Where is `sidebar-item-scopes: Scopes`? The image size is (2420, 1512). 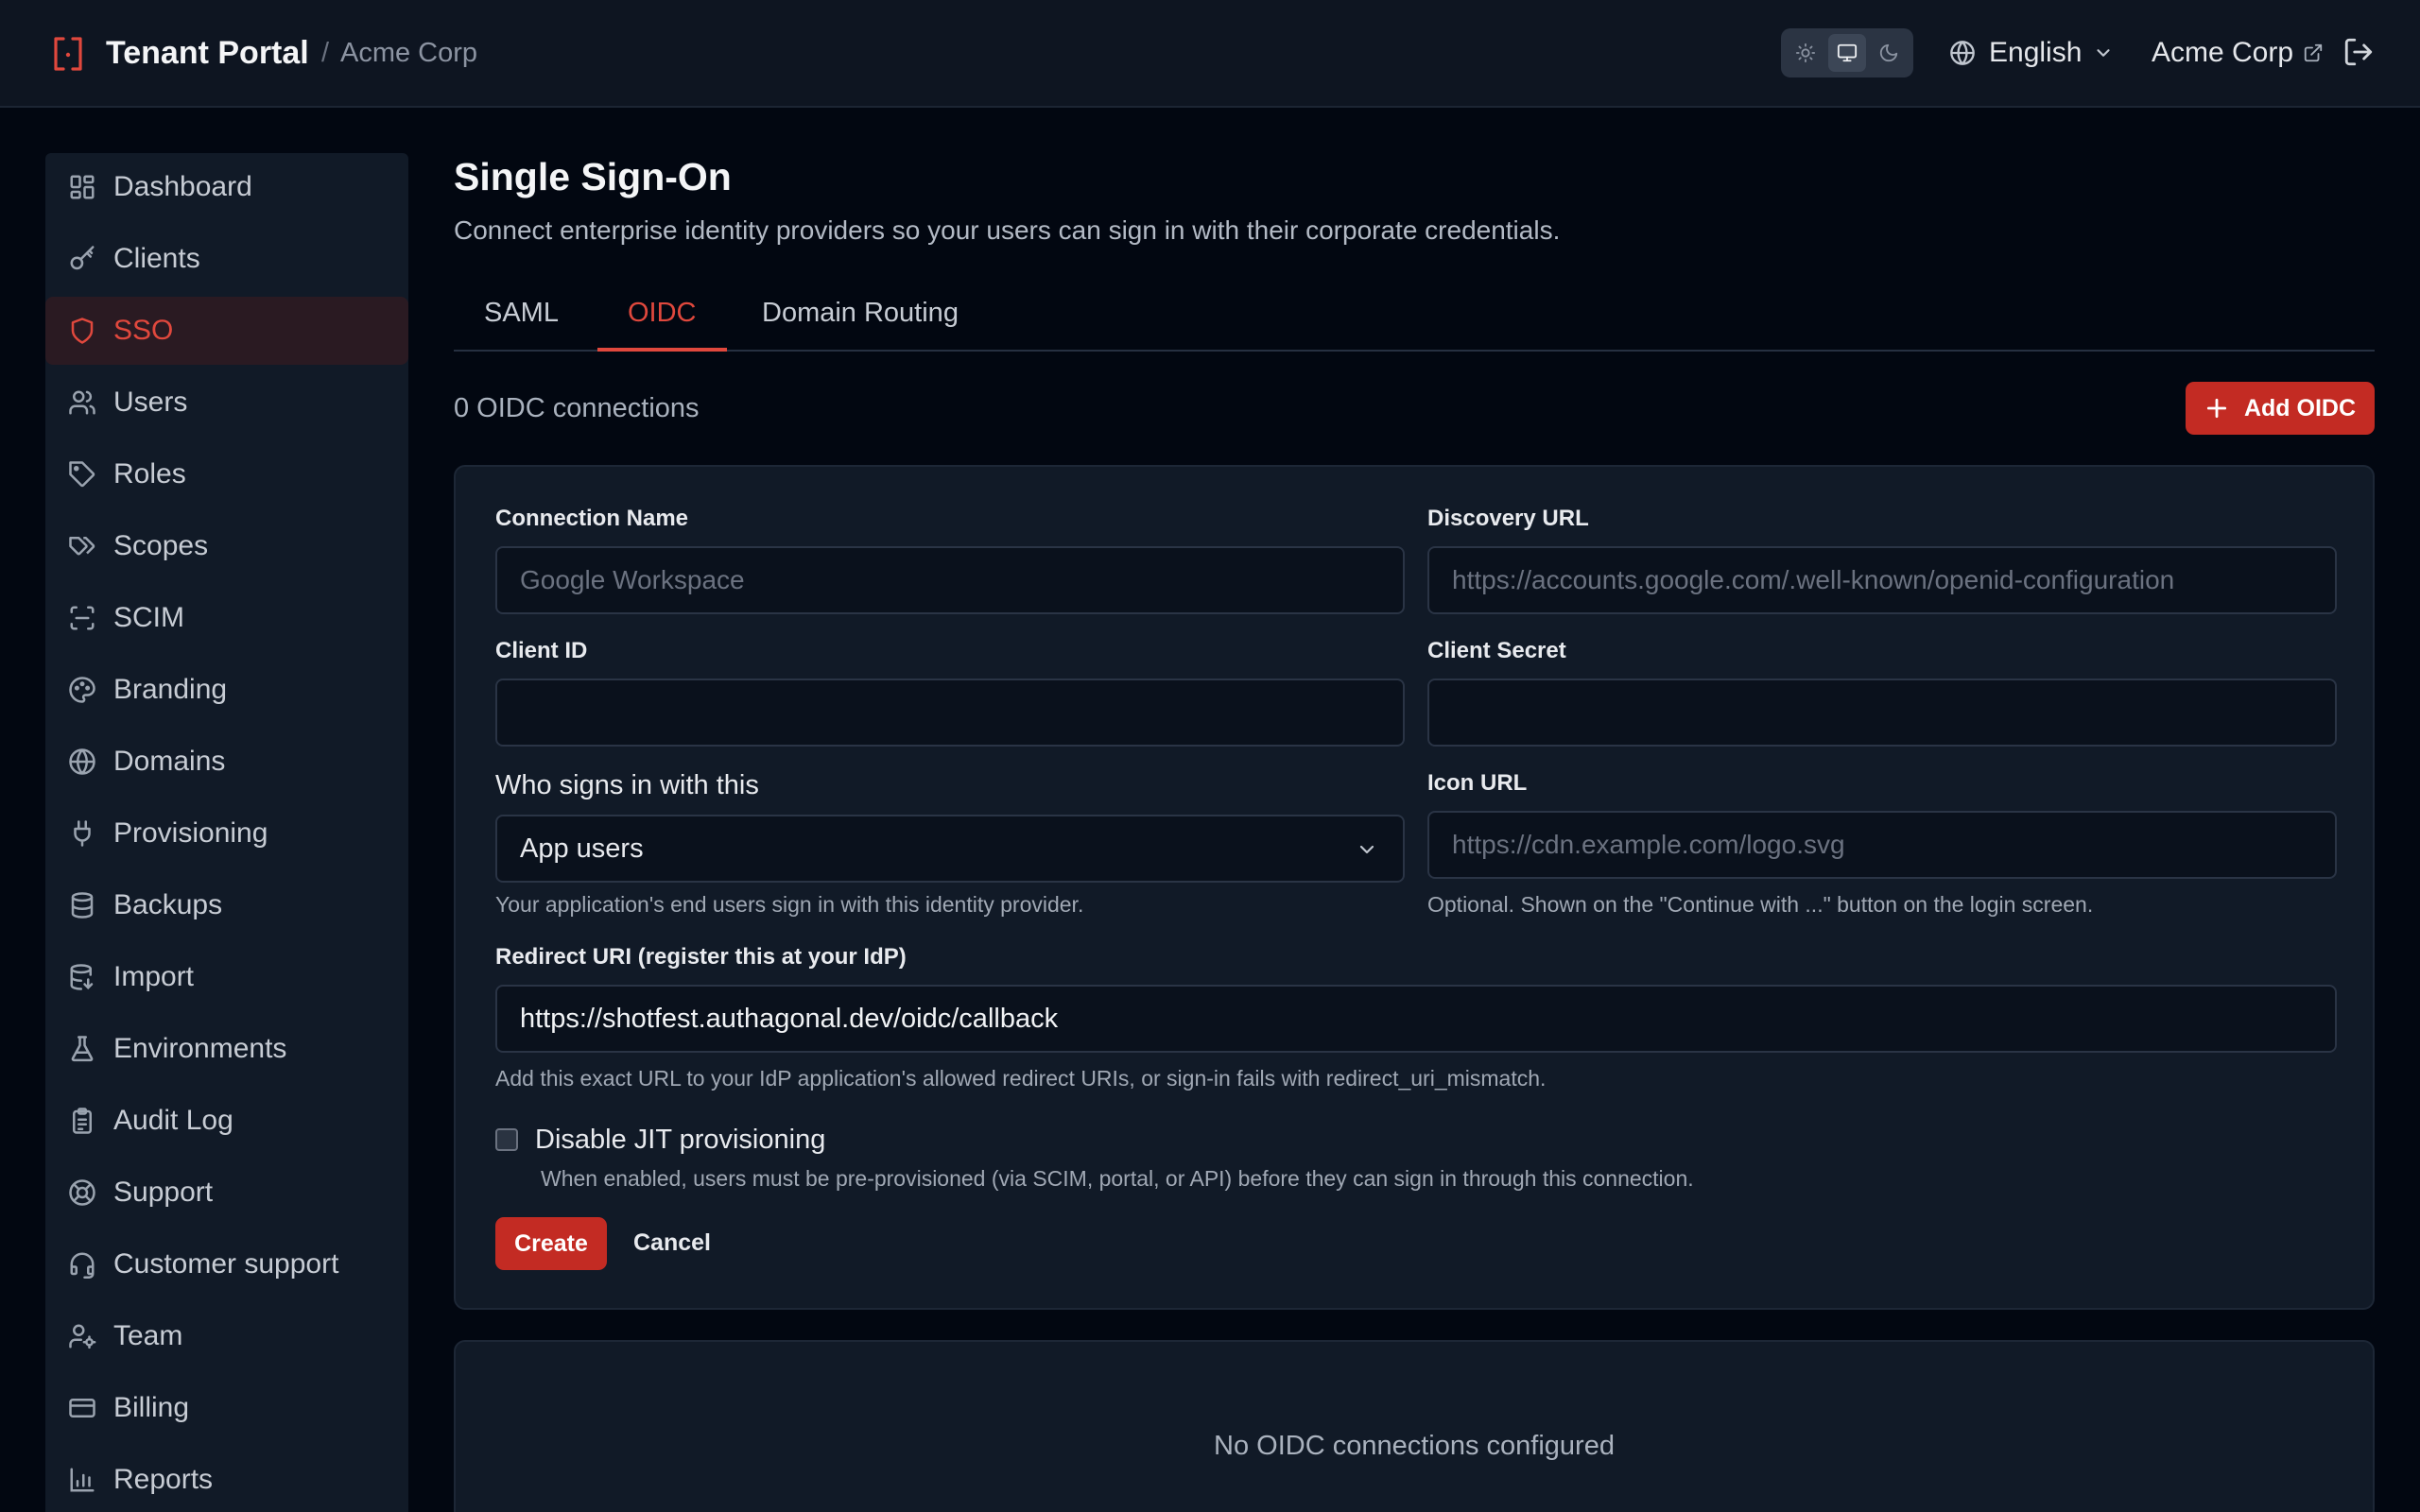 sidebar-item-scopes: Scopes is located at coordinates (226, 546).